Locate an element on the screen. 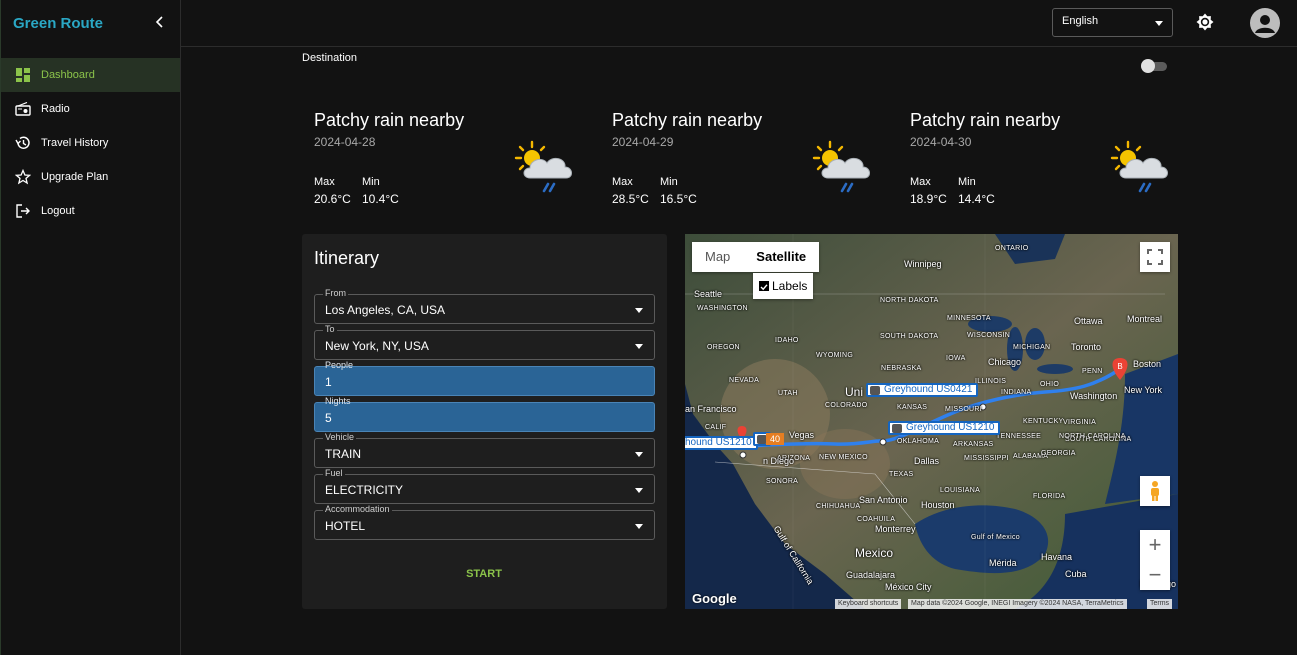 The height and width of the screenshot is (655, 1297). field-label: From is located at coordinates (335, 293).